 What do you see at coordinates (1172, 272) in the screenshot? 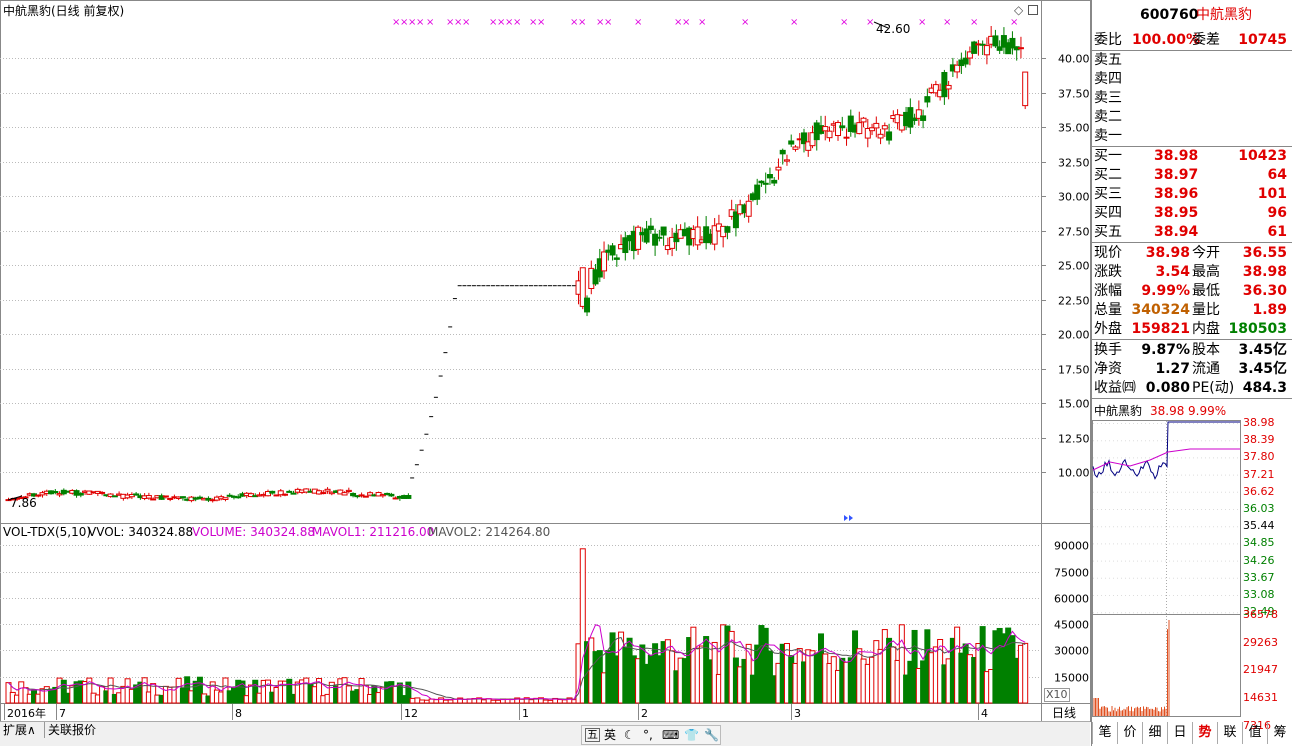
I see `stat-value: 3.54` at bounding box center [1172, 272].